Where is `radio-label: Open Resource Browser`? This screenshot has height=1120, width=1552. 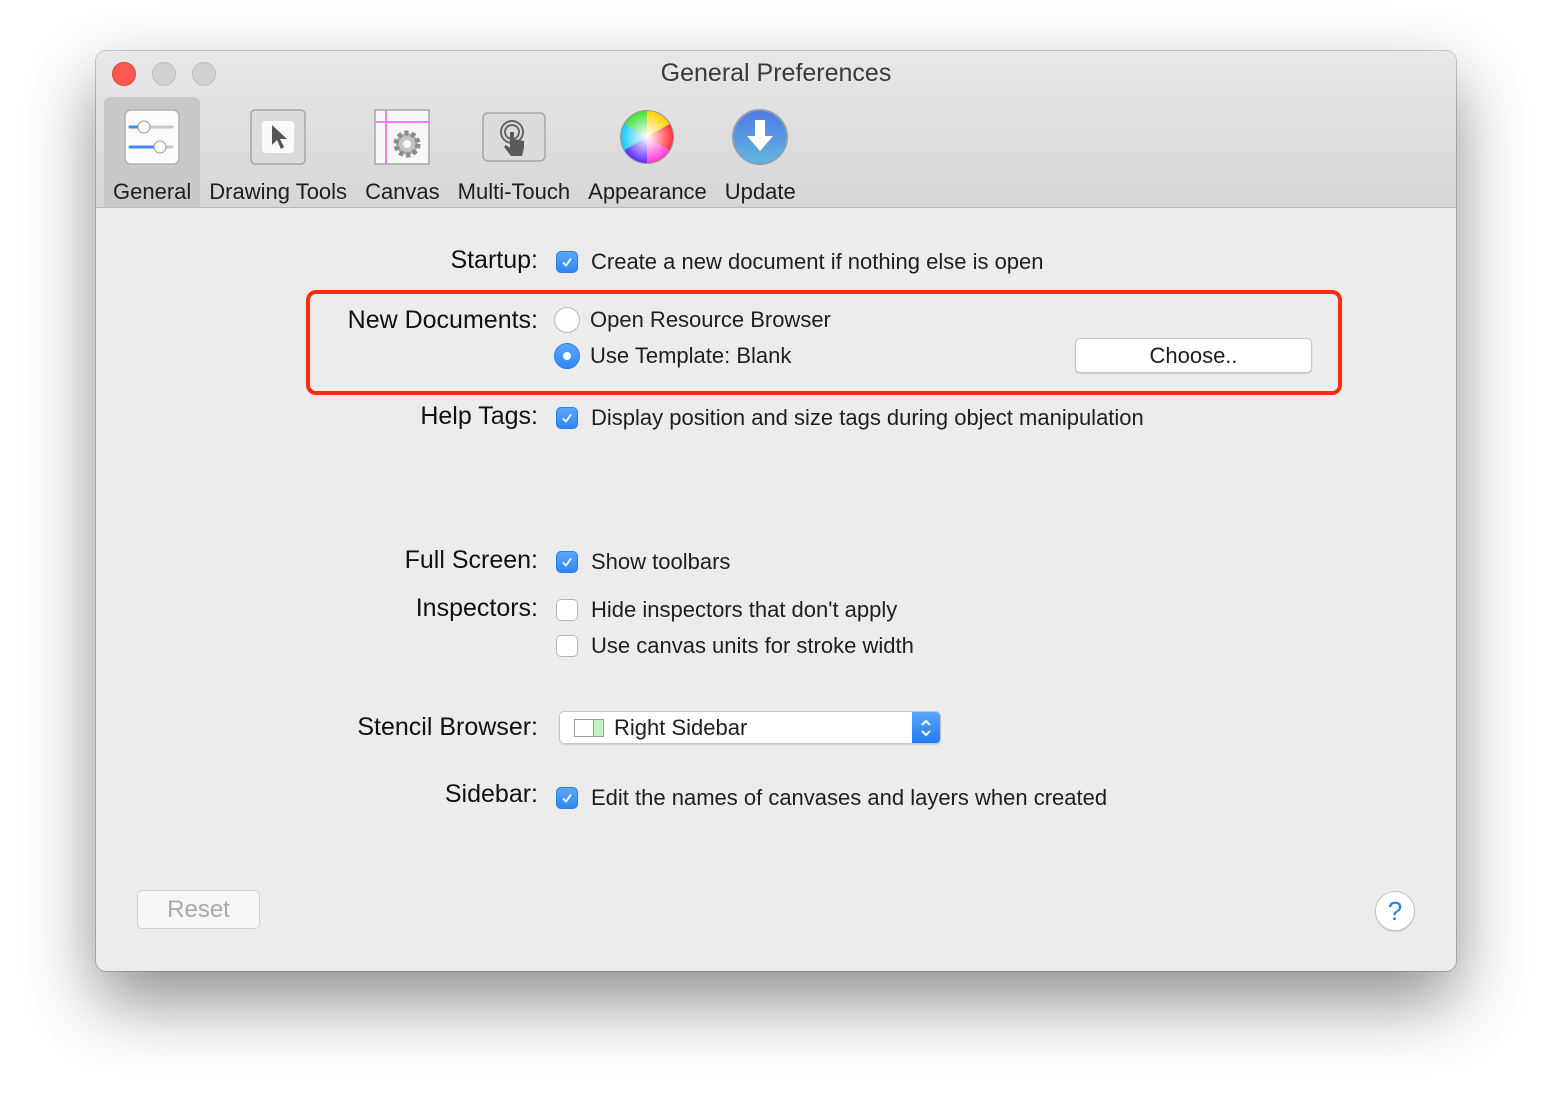 radio-label: Open Resource Browser is located at coordinates (710, 319).